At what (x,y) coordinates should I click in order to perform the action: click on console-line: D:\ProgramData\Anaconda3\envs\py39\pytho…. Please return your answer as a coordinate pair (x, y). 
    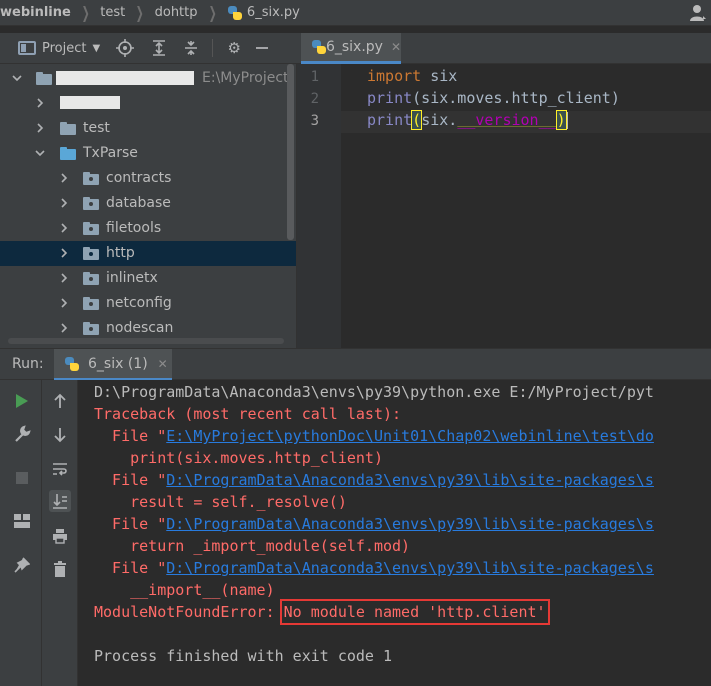
    Looking at the image, I should click on (374, 392).